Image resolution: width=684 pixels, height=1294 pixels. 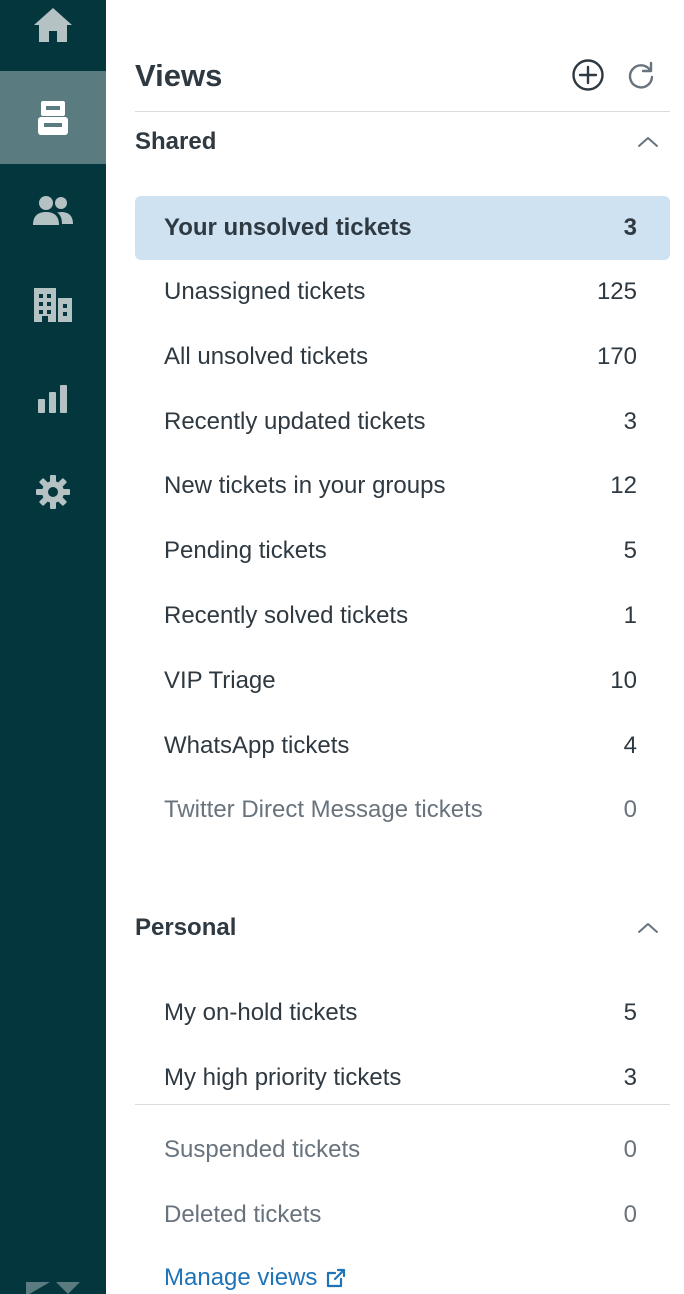 What do you see at coordinates (402, 292) in the screenshot?
I see `view-row-unassigned-tickets: Unassigned tickets 125` at bounding box center [402, 292].